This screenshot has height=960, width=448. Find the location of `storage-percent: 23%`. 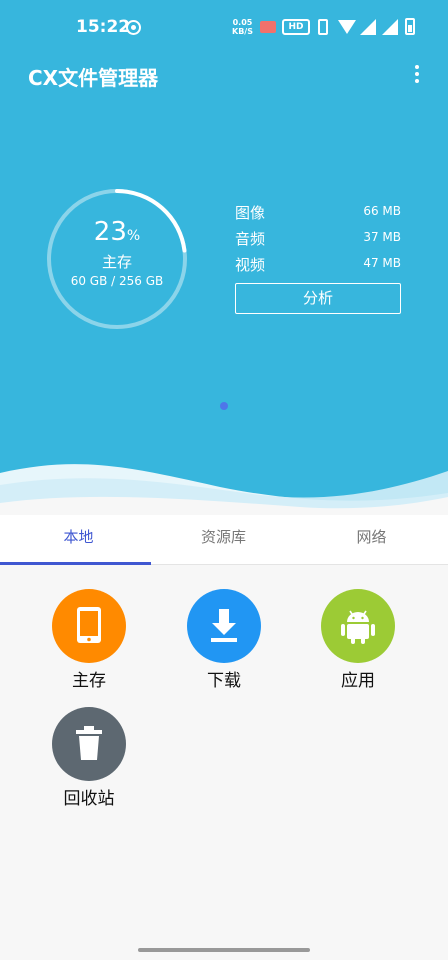

storage-percent: 23% is located at coordinates (117, 232).